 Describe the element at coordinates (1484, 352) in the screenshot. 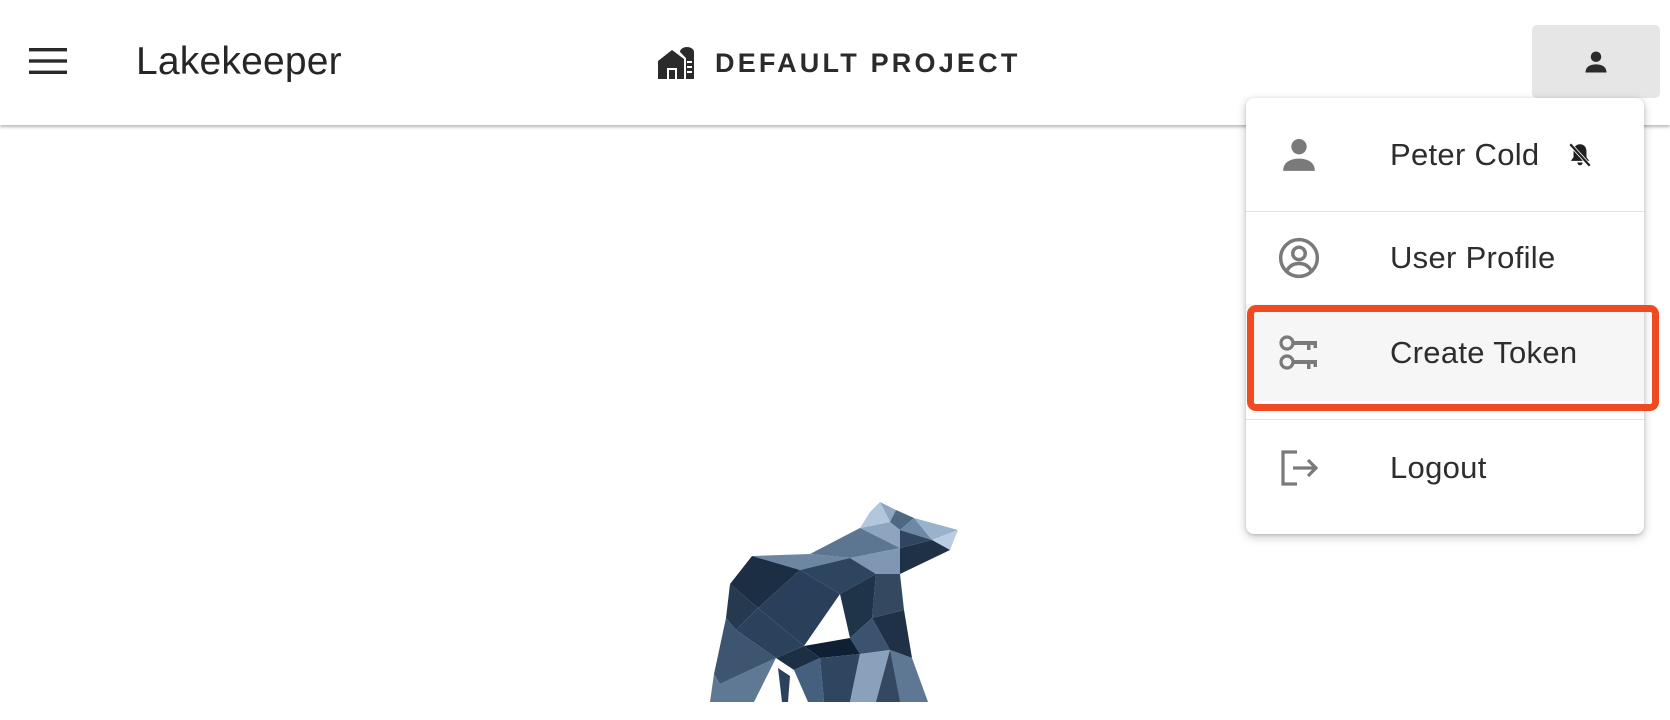

I see `create-token-label: Create Token` at that location.